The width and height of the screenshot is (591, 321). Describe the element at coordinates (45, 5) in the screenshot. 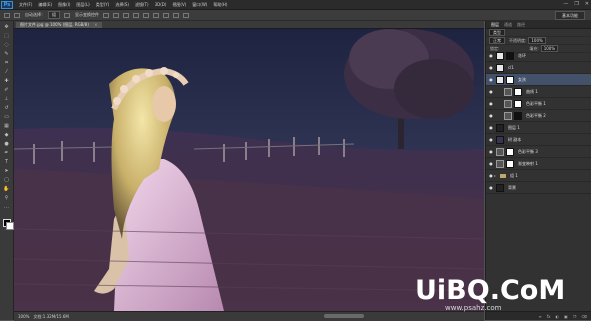

I see `menu-item-edit: 编辑(E)` at that location.